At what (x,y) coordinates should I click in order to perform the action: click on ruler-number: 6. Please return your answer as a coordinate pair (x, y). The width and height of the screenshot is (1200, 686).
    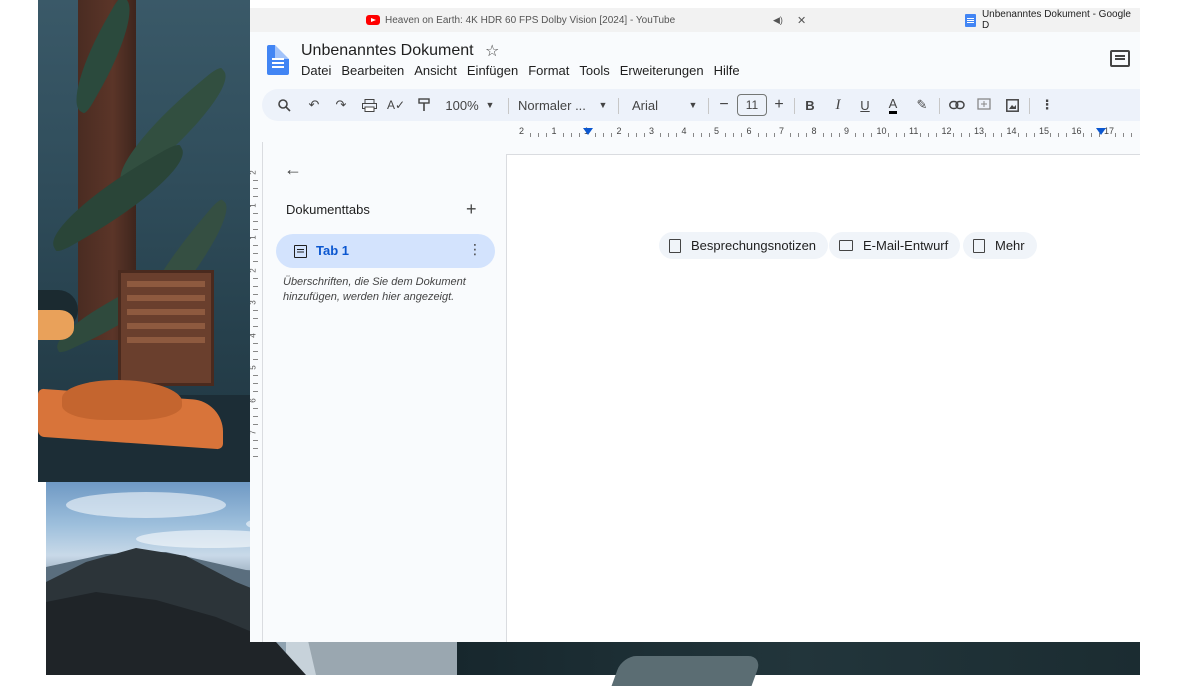
    Looking at the image, I should click on (254, 400).